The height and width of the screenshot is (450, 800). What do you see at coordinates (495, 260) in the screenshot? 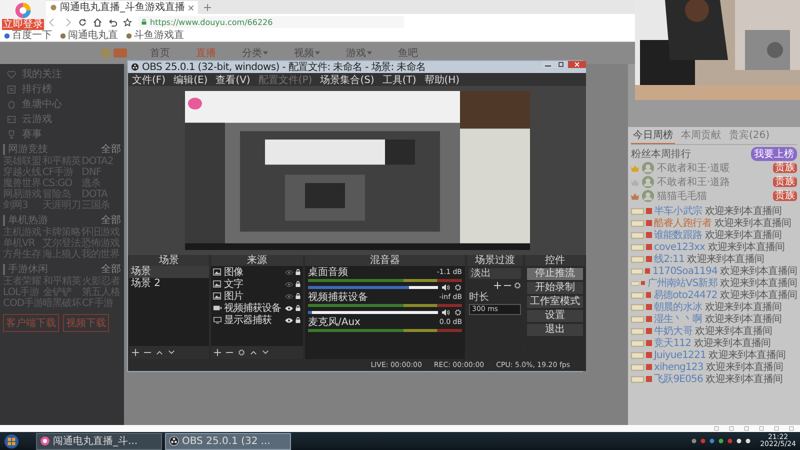
I see `dock-title: 场景过渡` at bounding box center [495, 260].